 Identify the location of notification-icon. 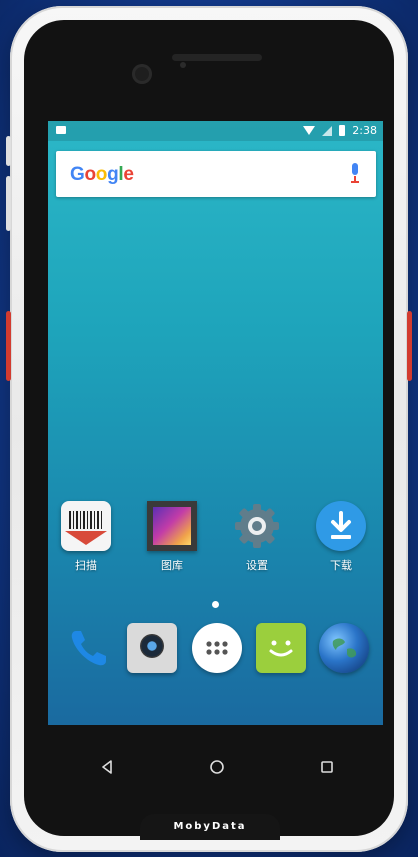
(61, 130).